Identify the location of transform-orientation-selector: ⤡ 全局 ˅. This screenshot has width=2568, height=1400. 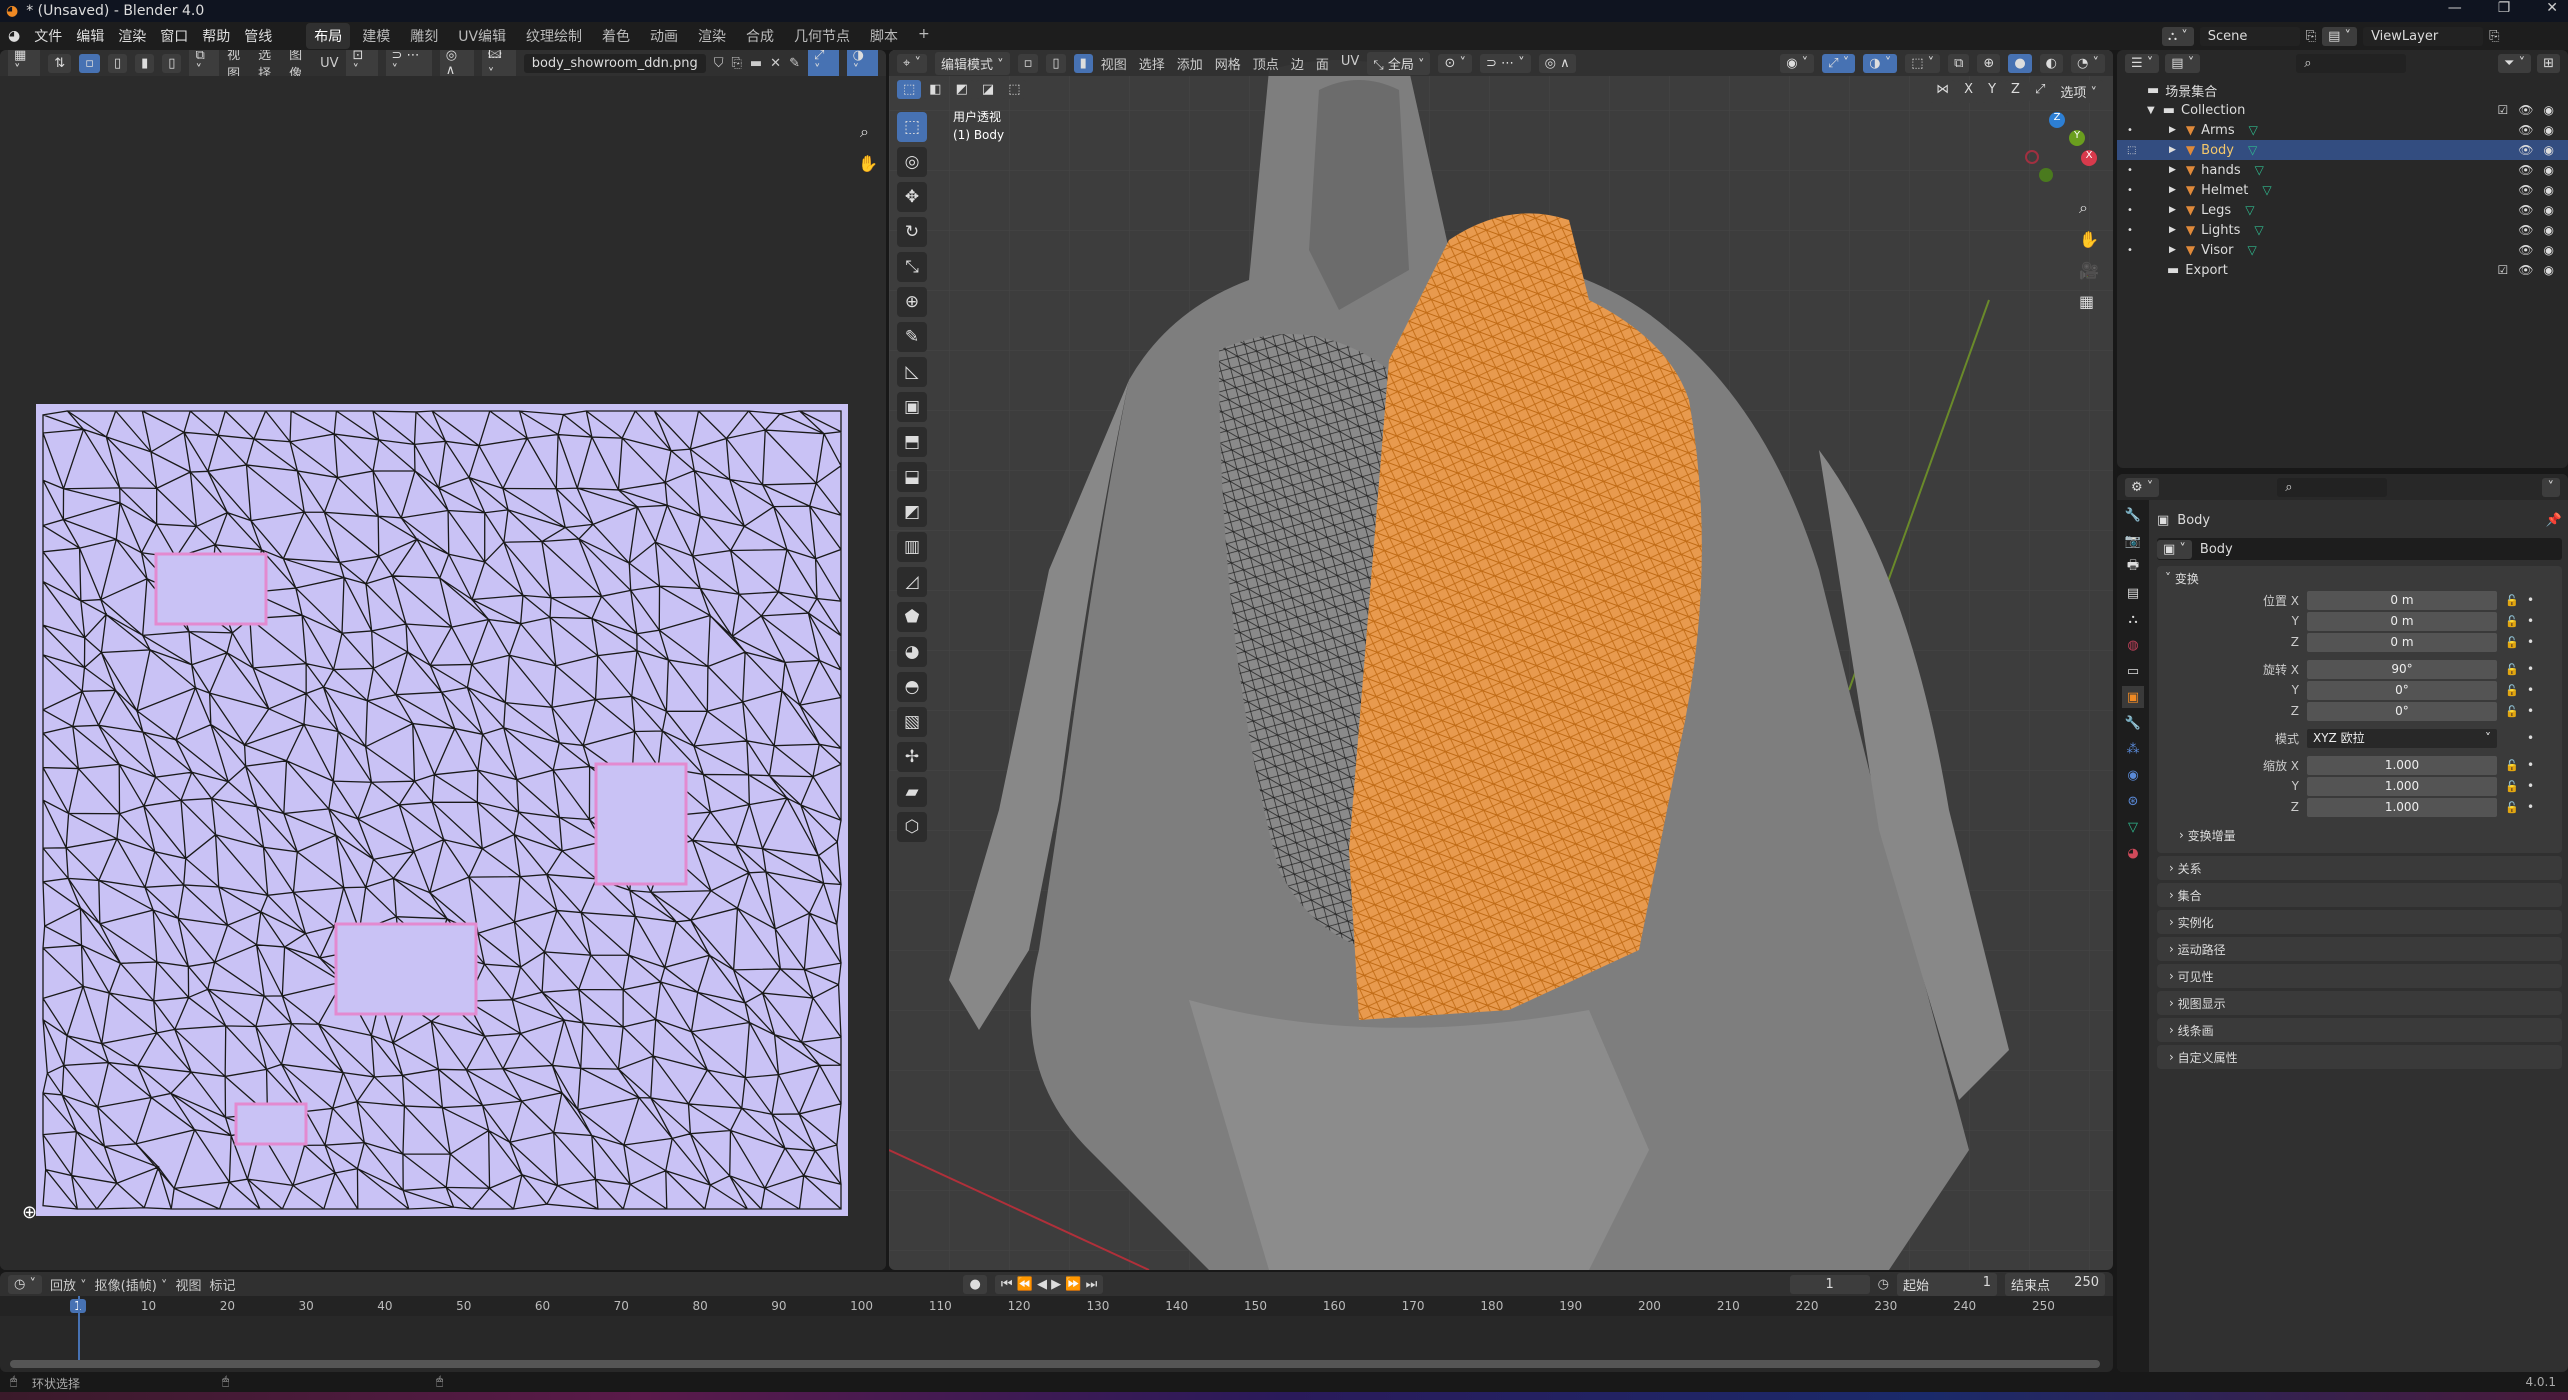
(1399, 63).